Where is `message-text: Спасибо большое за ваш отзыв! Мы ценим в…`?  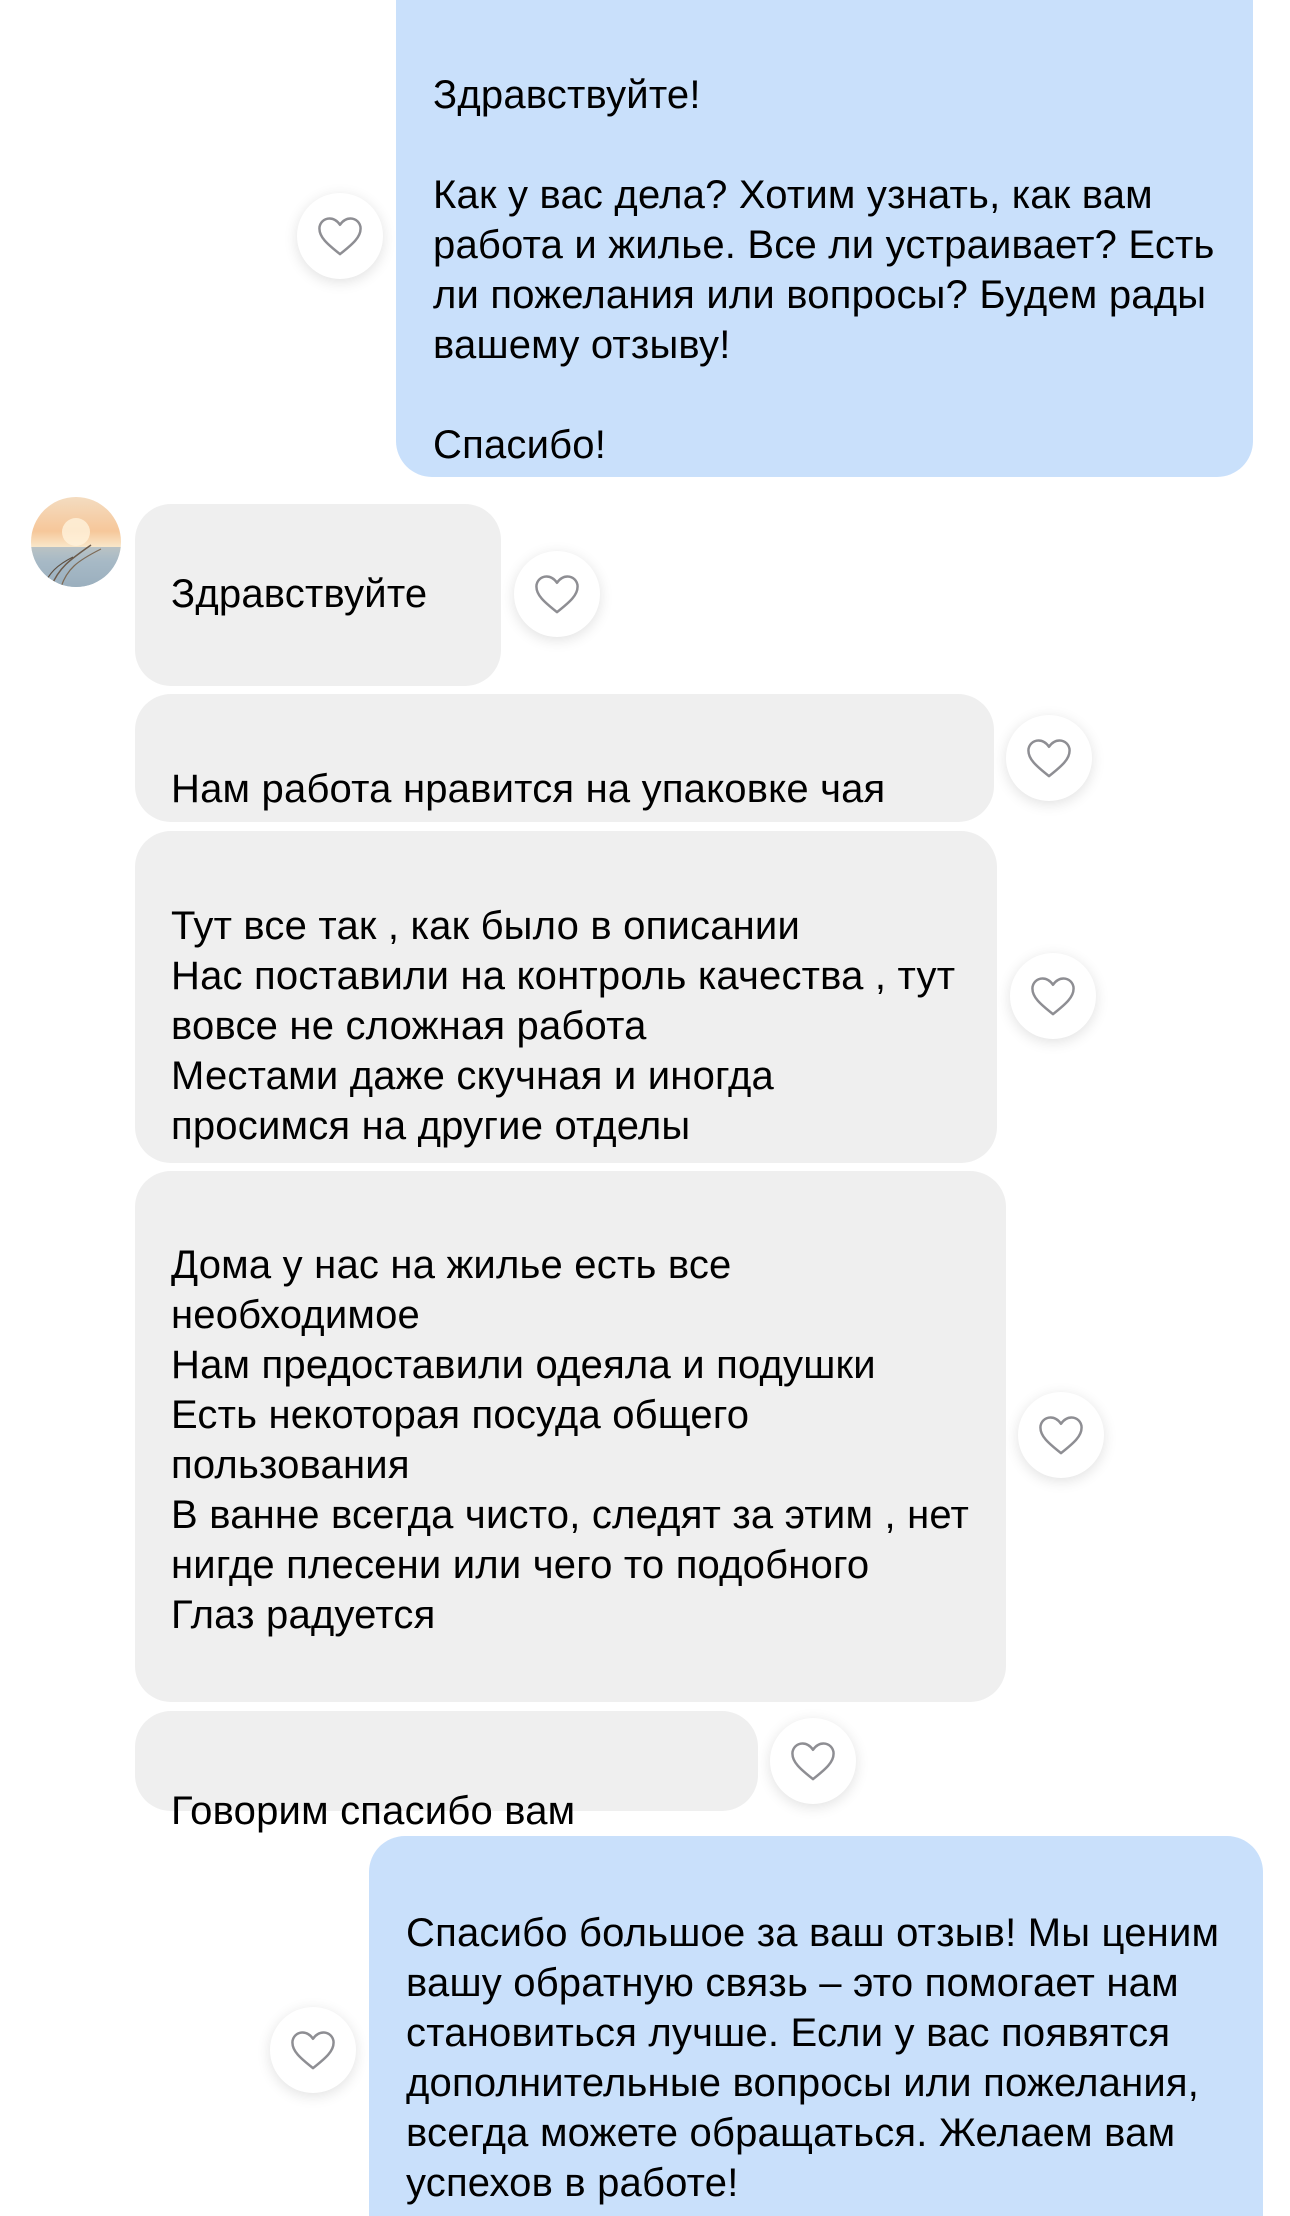
message-text: Спасибо большое за ваш отзыв! Мы ценим в… is located at coordinates (813, 2058).